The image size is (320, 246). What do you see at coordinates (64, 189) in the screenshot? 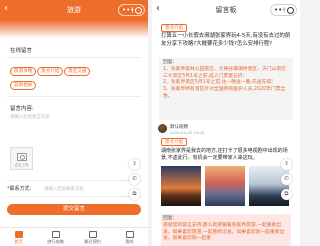
I see `contact-input: 请输入您的联系方式` at bounding box center [64, 189].